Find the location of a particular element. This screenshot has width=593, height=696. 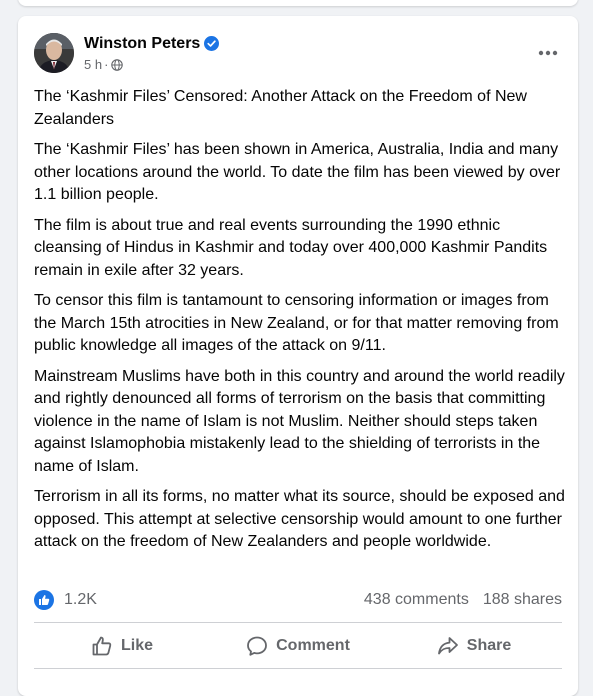

like-button: Like is located at coordinates (122, 646).